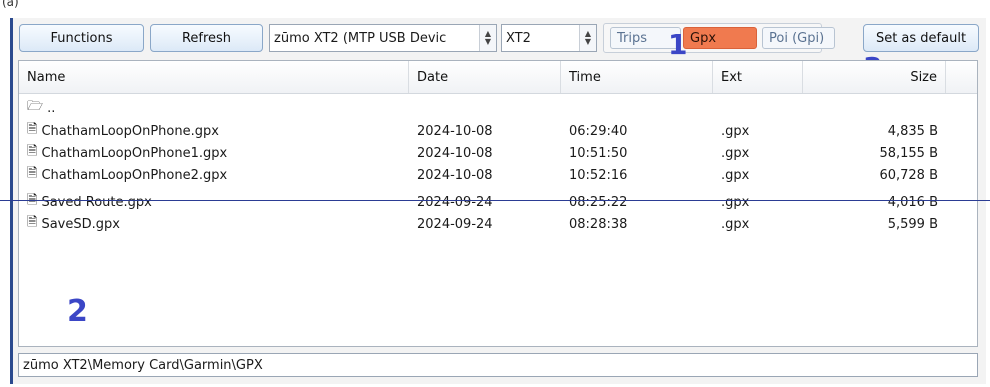 This screenshot has height=387, width=990. I want to click on file-size: 4,835 B, so click(912, 131).